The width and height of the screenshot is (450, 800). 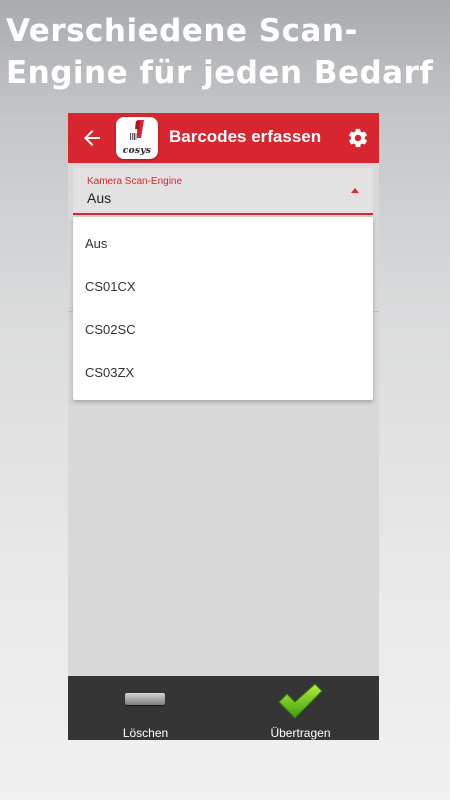 I want to click on option-cs01cx: CS01CX, so click(x=223, y=286).